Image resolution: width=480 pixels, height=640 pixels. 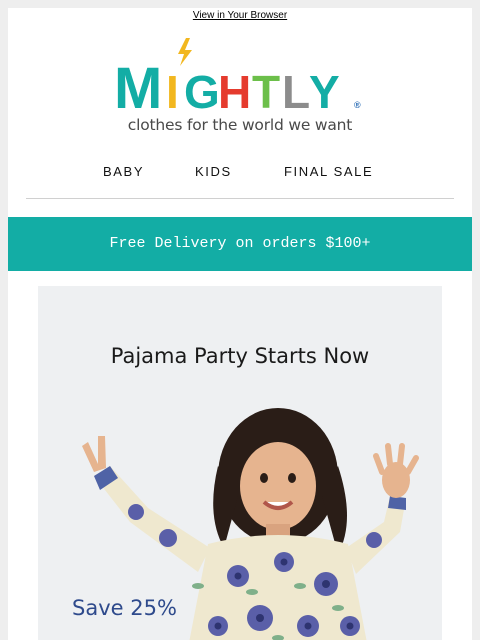 What do you see at coordinates (202, 89) in the screenshot?
I see `logo-letter-g: G` at bounding box center [202, 89].